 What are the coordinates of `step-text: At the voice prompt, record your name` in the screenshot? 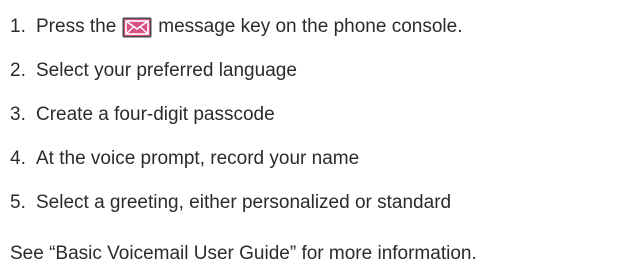 It's located at (198, 158).